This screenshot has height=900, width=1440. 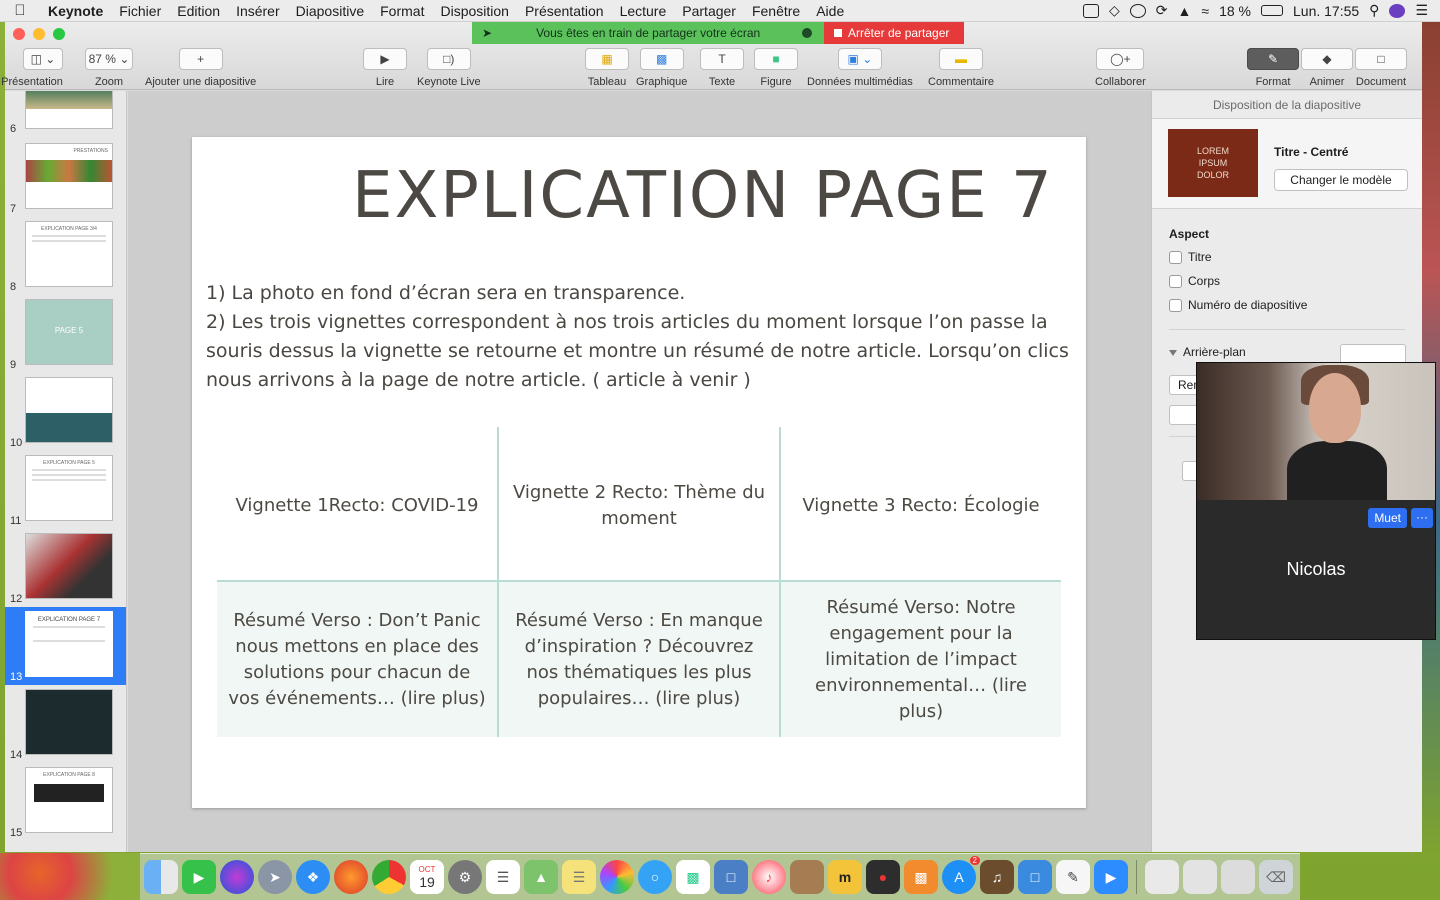 I want to click on menu-aide: Aide, so click(x=830, y=11).